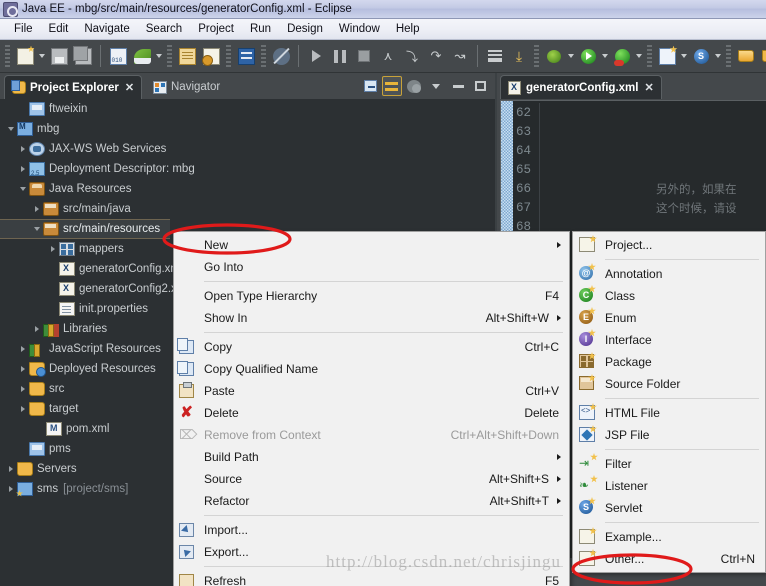 Image resolution: width=766 pixels, height=586 pixels. I want to click on submenu-item-listener: ❧ Listener, so click(669, 486).